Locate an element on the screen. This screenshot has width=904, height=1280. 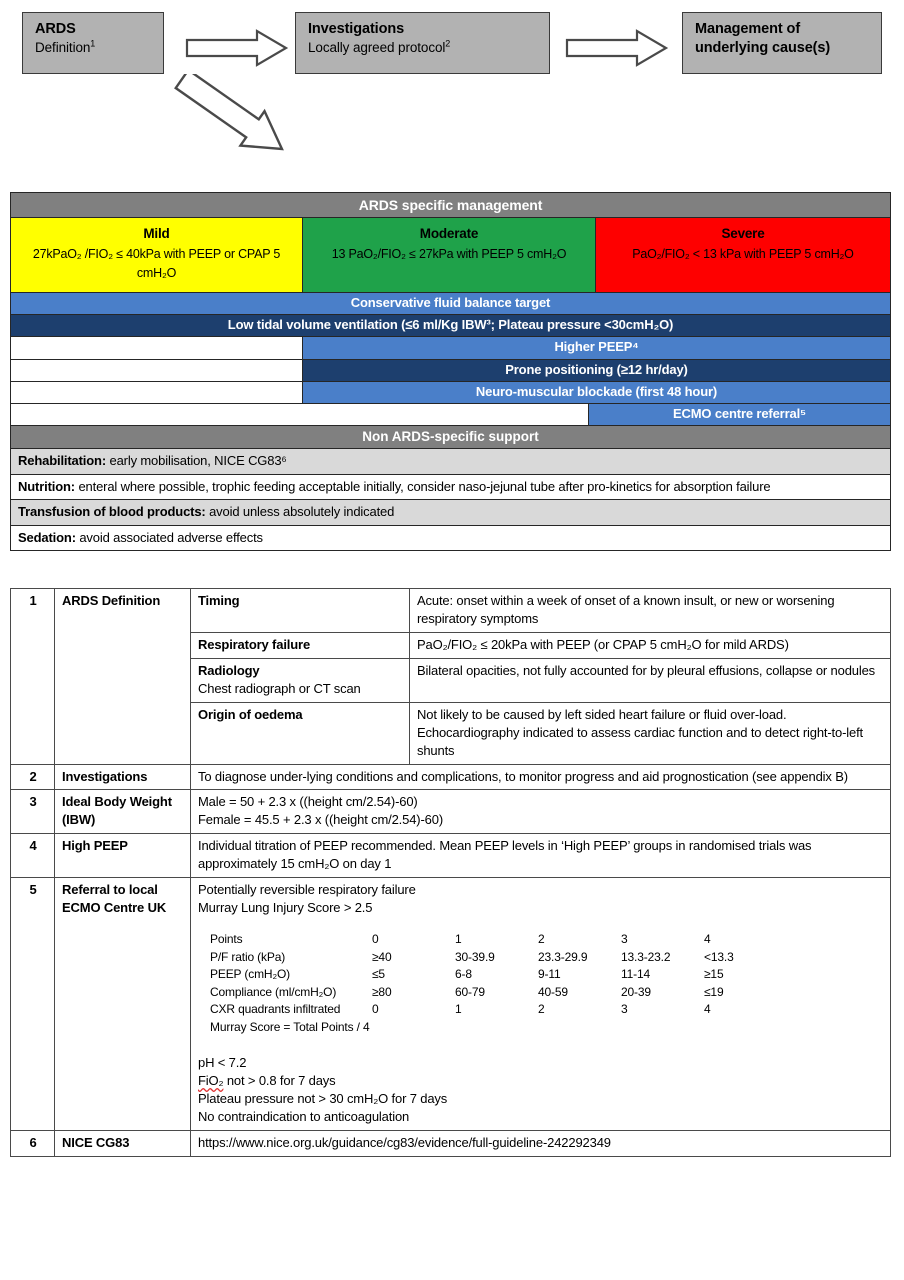
arrow-right-icon is located at coordinates (237, 50).